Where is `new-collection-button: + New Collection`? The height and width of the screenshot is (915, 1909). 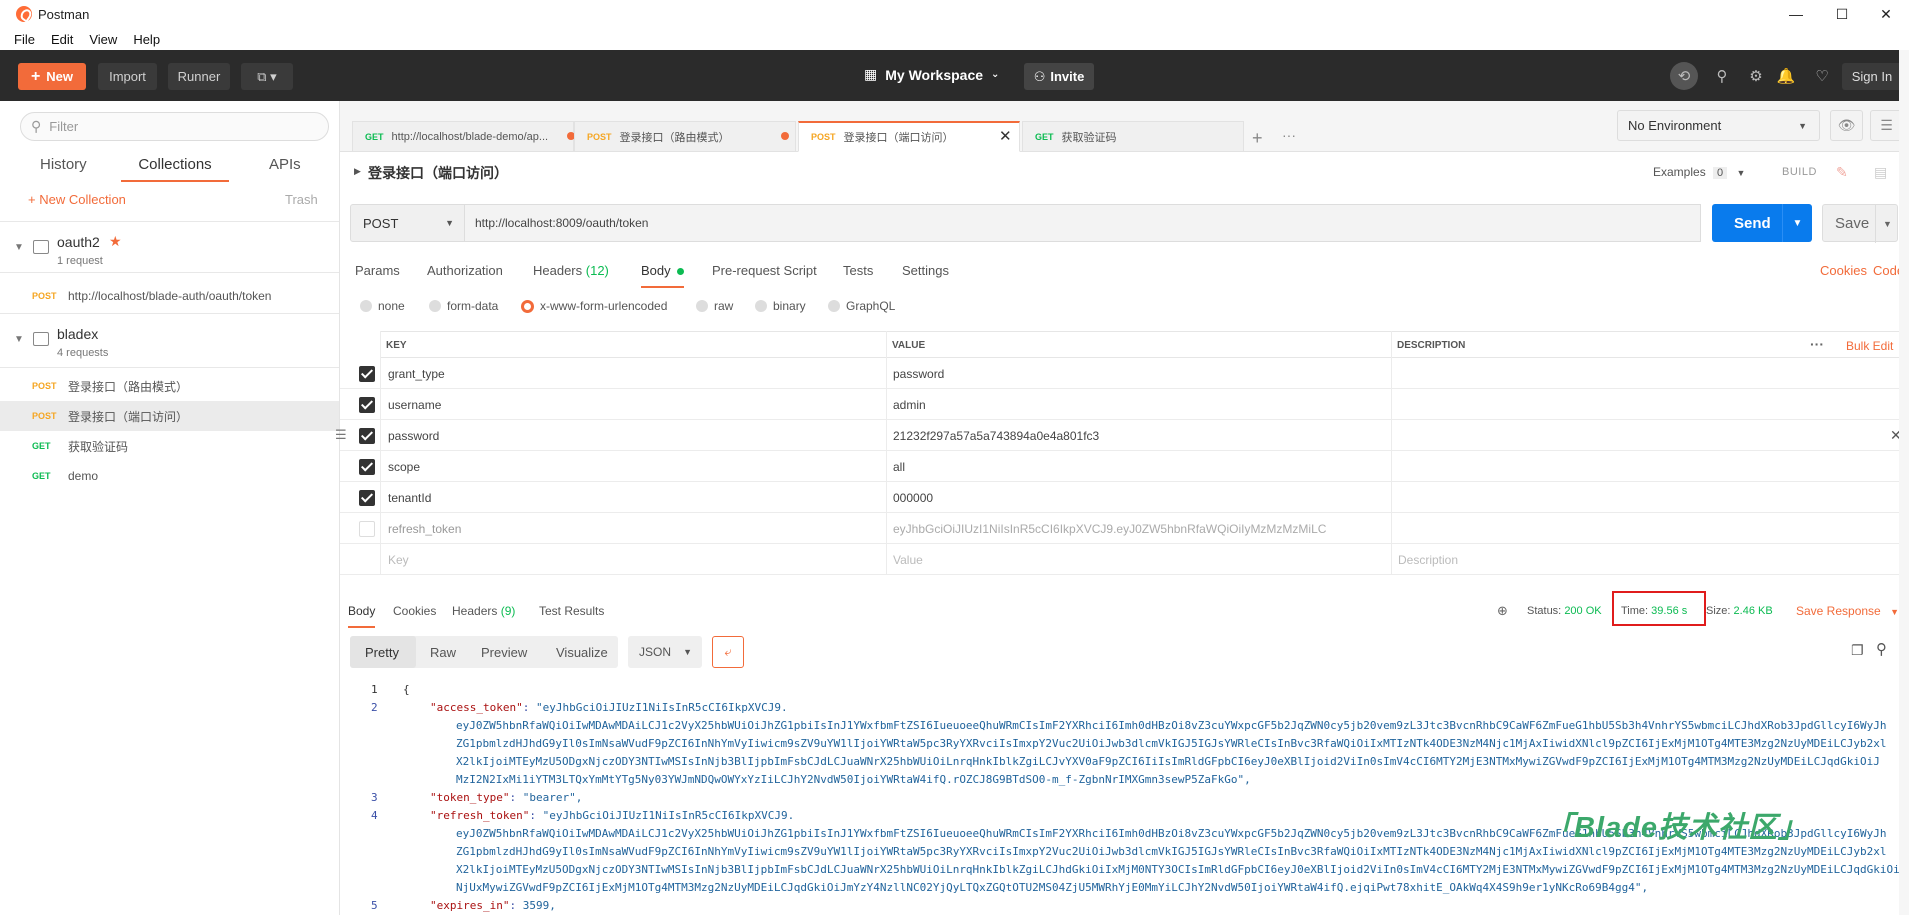 new-collection-button: + New Collection is located at coordinates (77, 199).